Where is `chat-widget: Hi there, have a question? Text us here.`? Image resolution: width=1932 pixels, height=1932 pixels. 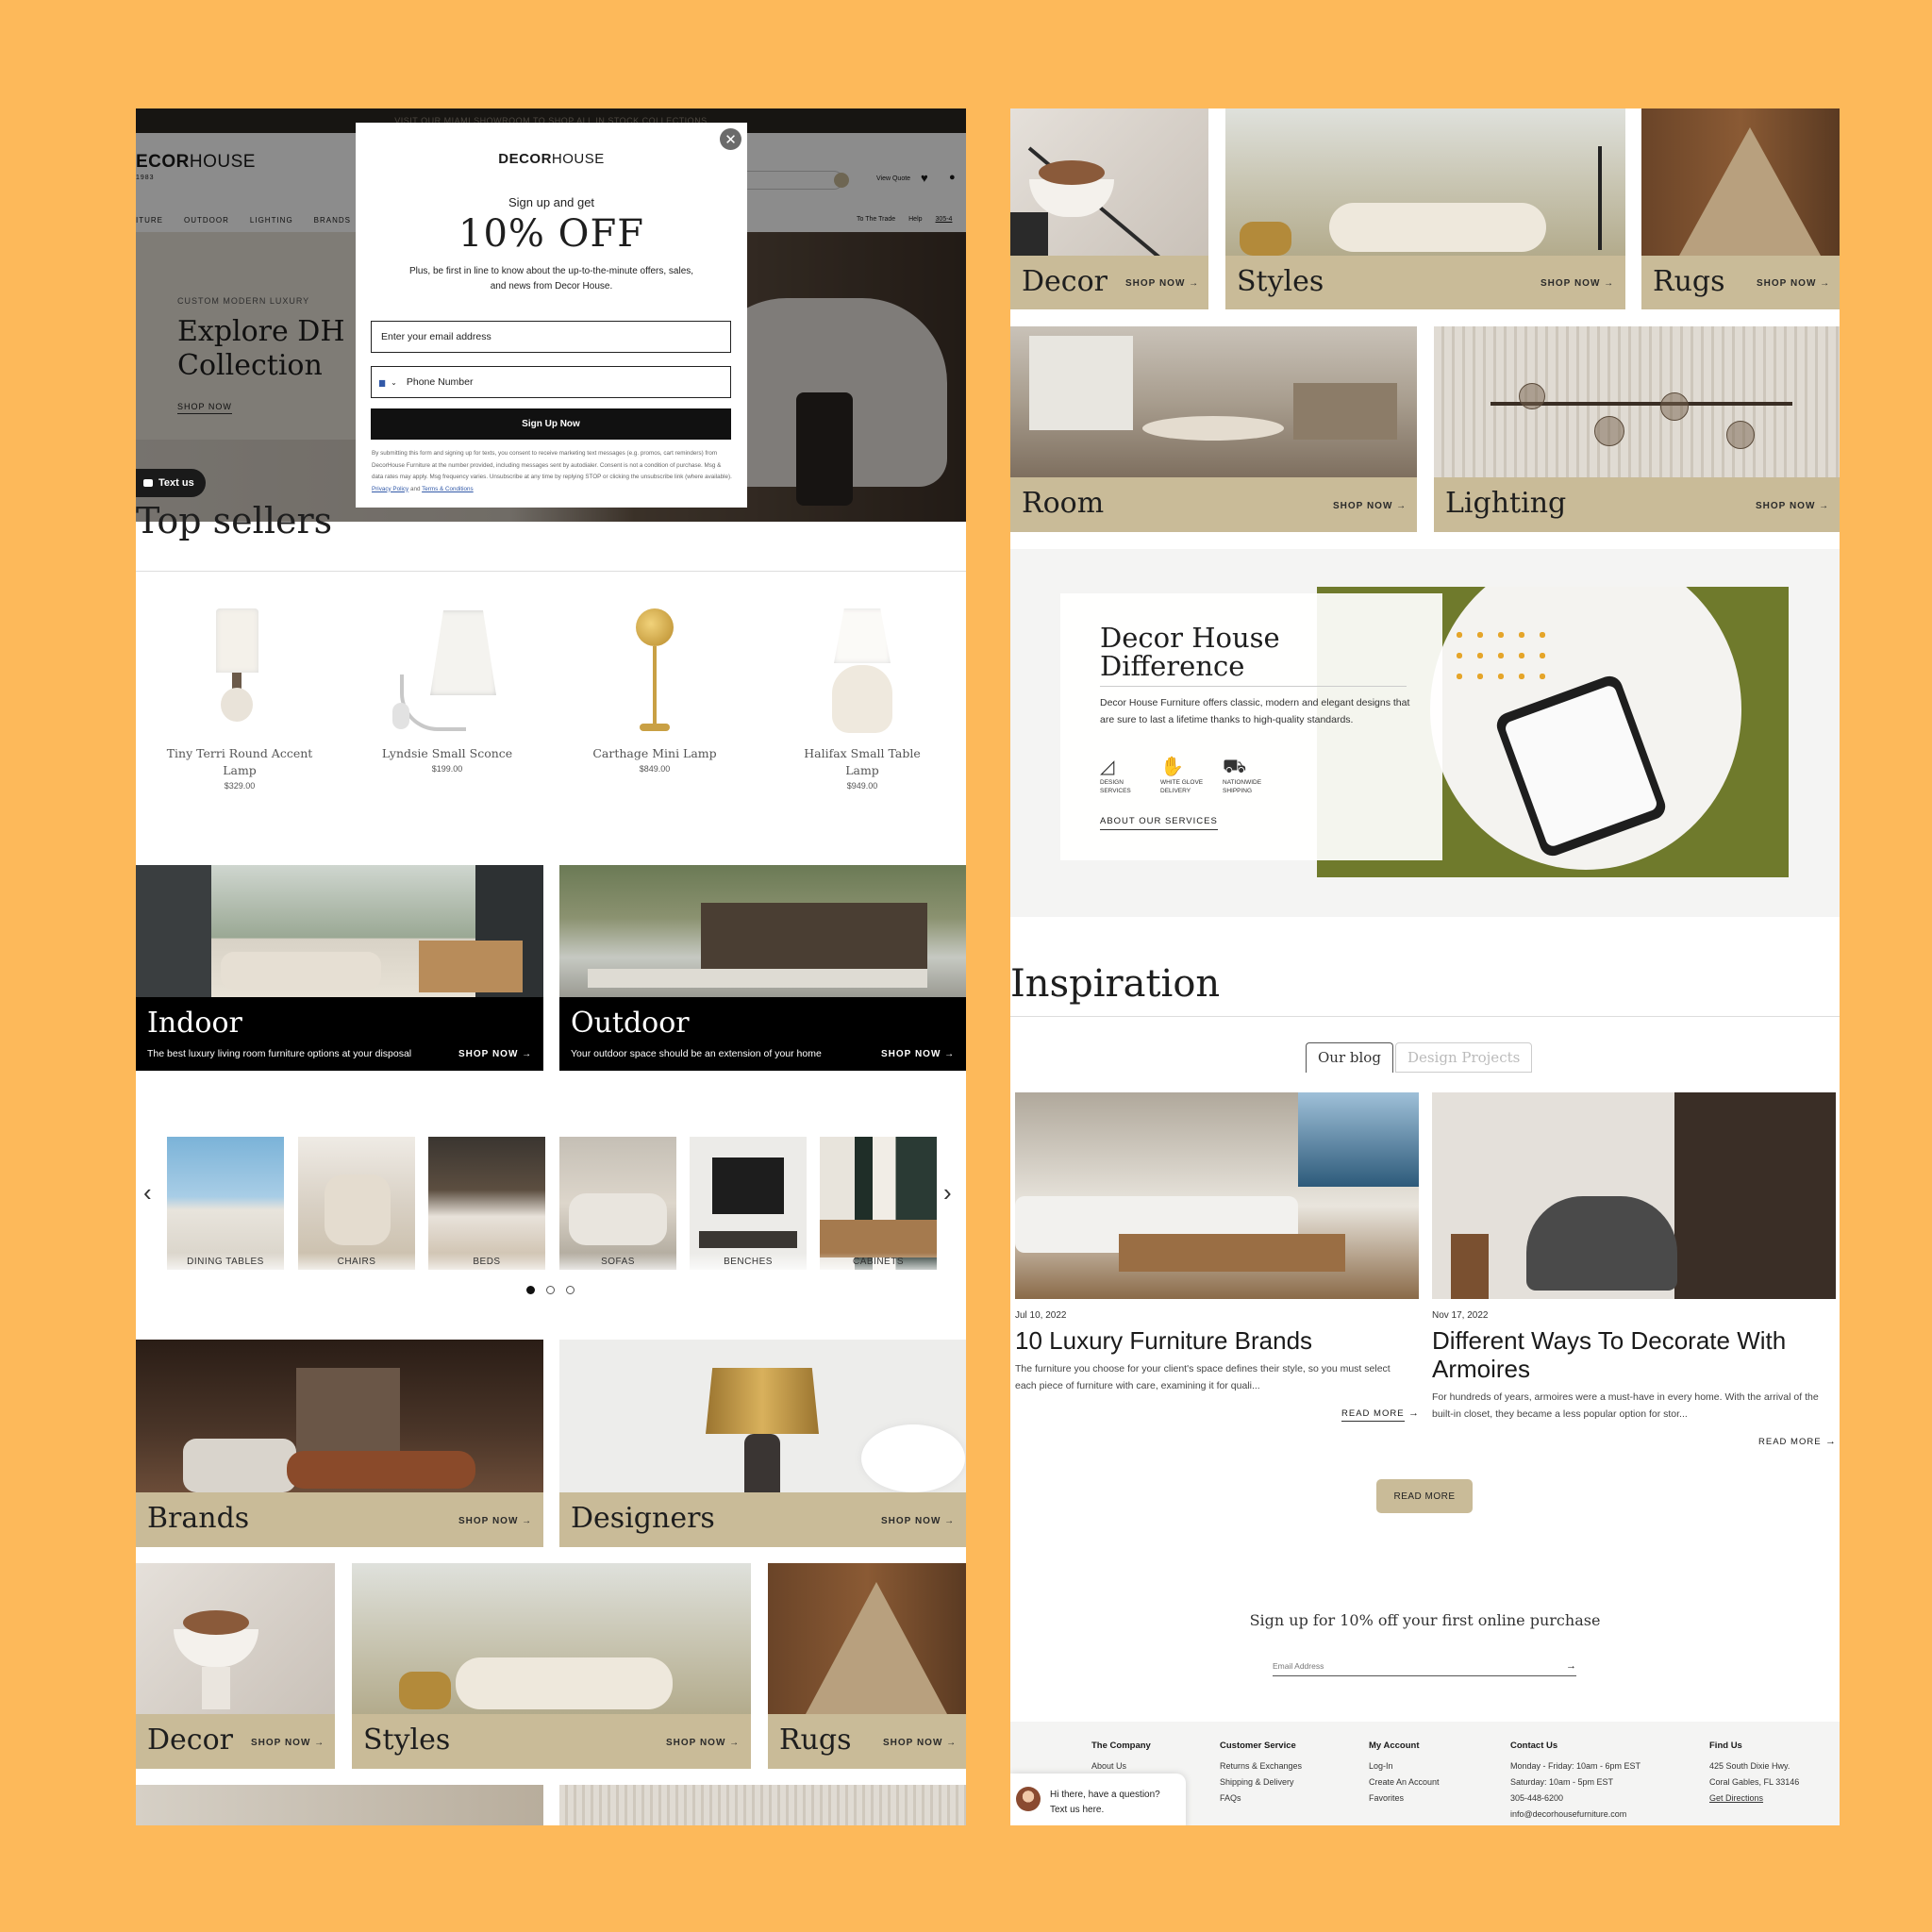
chat-widget: Hi there, have a question? Text us here. is located at coordinates (1098, 1800).